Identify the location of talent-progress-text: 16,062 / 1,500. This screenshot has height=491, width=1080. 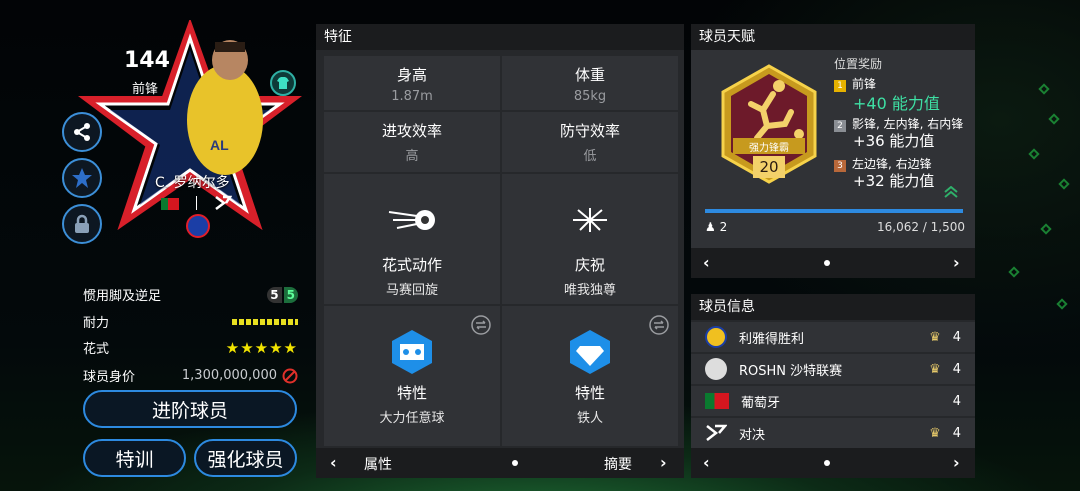
(920, 227).